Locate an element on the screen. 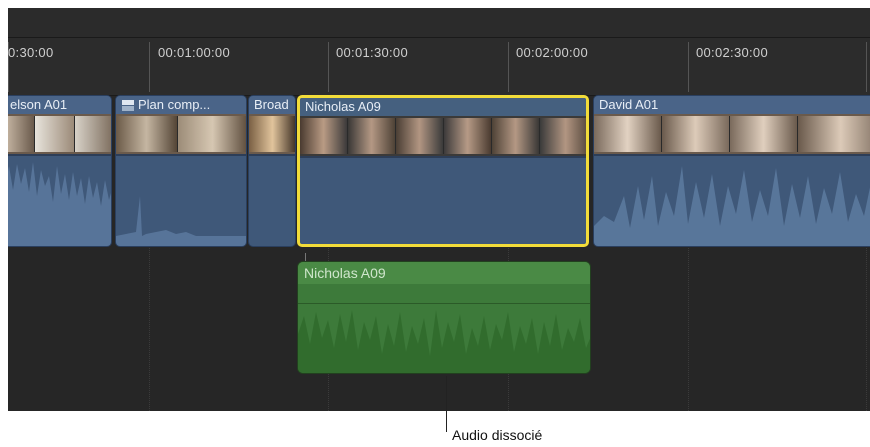 This screenshot has width=870, height=447. clip-nicholas-a09-selected: Nicholas A09 is located at coordinates (443, 171).